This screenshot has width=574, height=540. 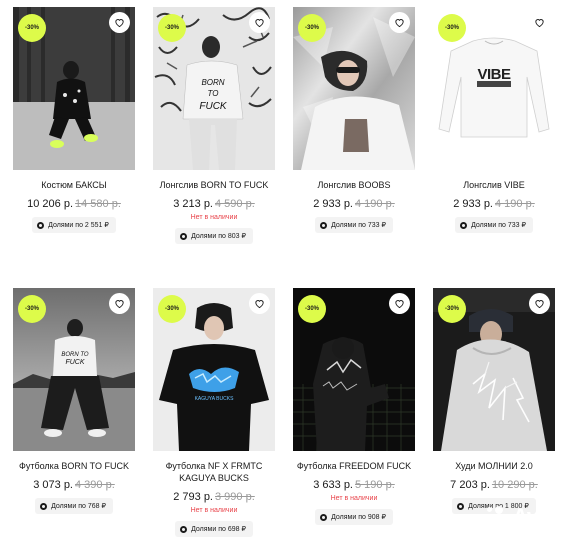 I want to click on installment-label: Долями по 768 ₽, so click(x=78, y=506).